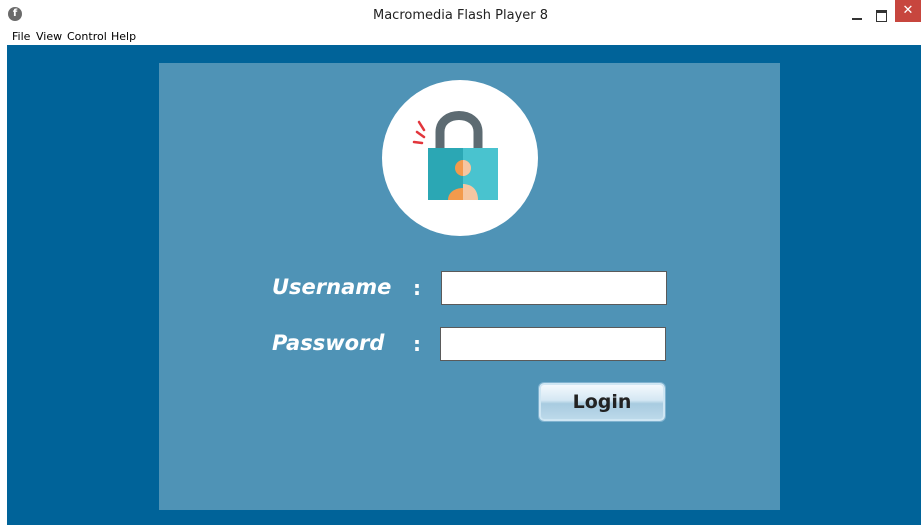 This screenshot has width=921, height=525. What do you see at coordinates (21, 36) in the screenshot?
I see `menu-file: File` at bounding box center [21, 36].